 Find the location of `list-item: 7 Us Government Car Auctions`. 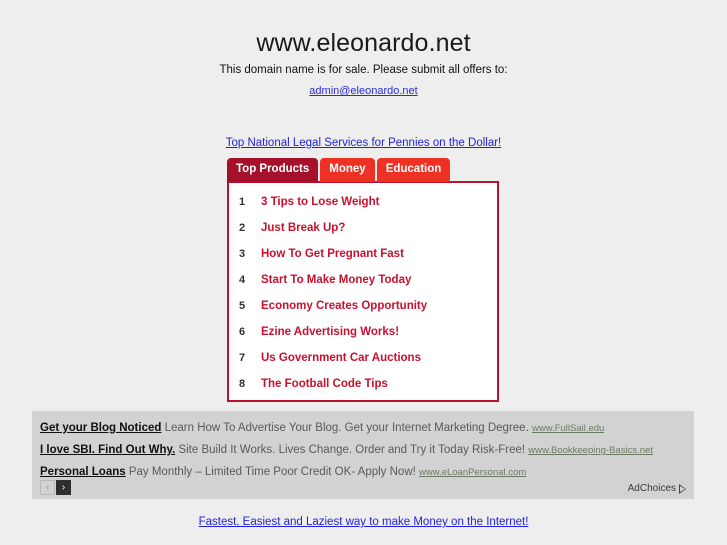

list-item: 7 Us Government Car Auctions is located at coordinates (363, 358).